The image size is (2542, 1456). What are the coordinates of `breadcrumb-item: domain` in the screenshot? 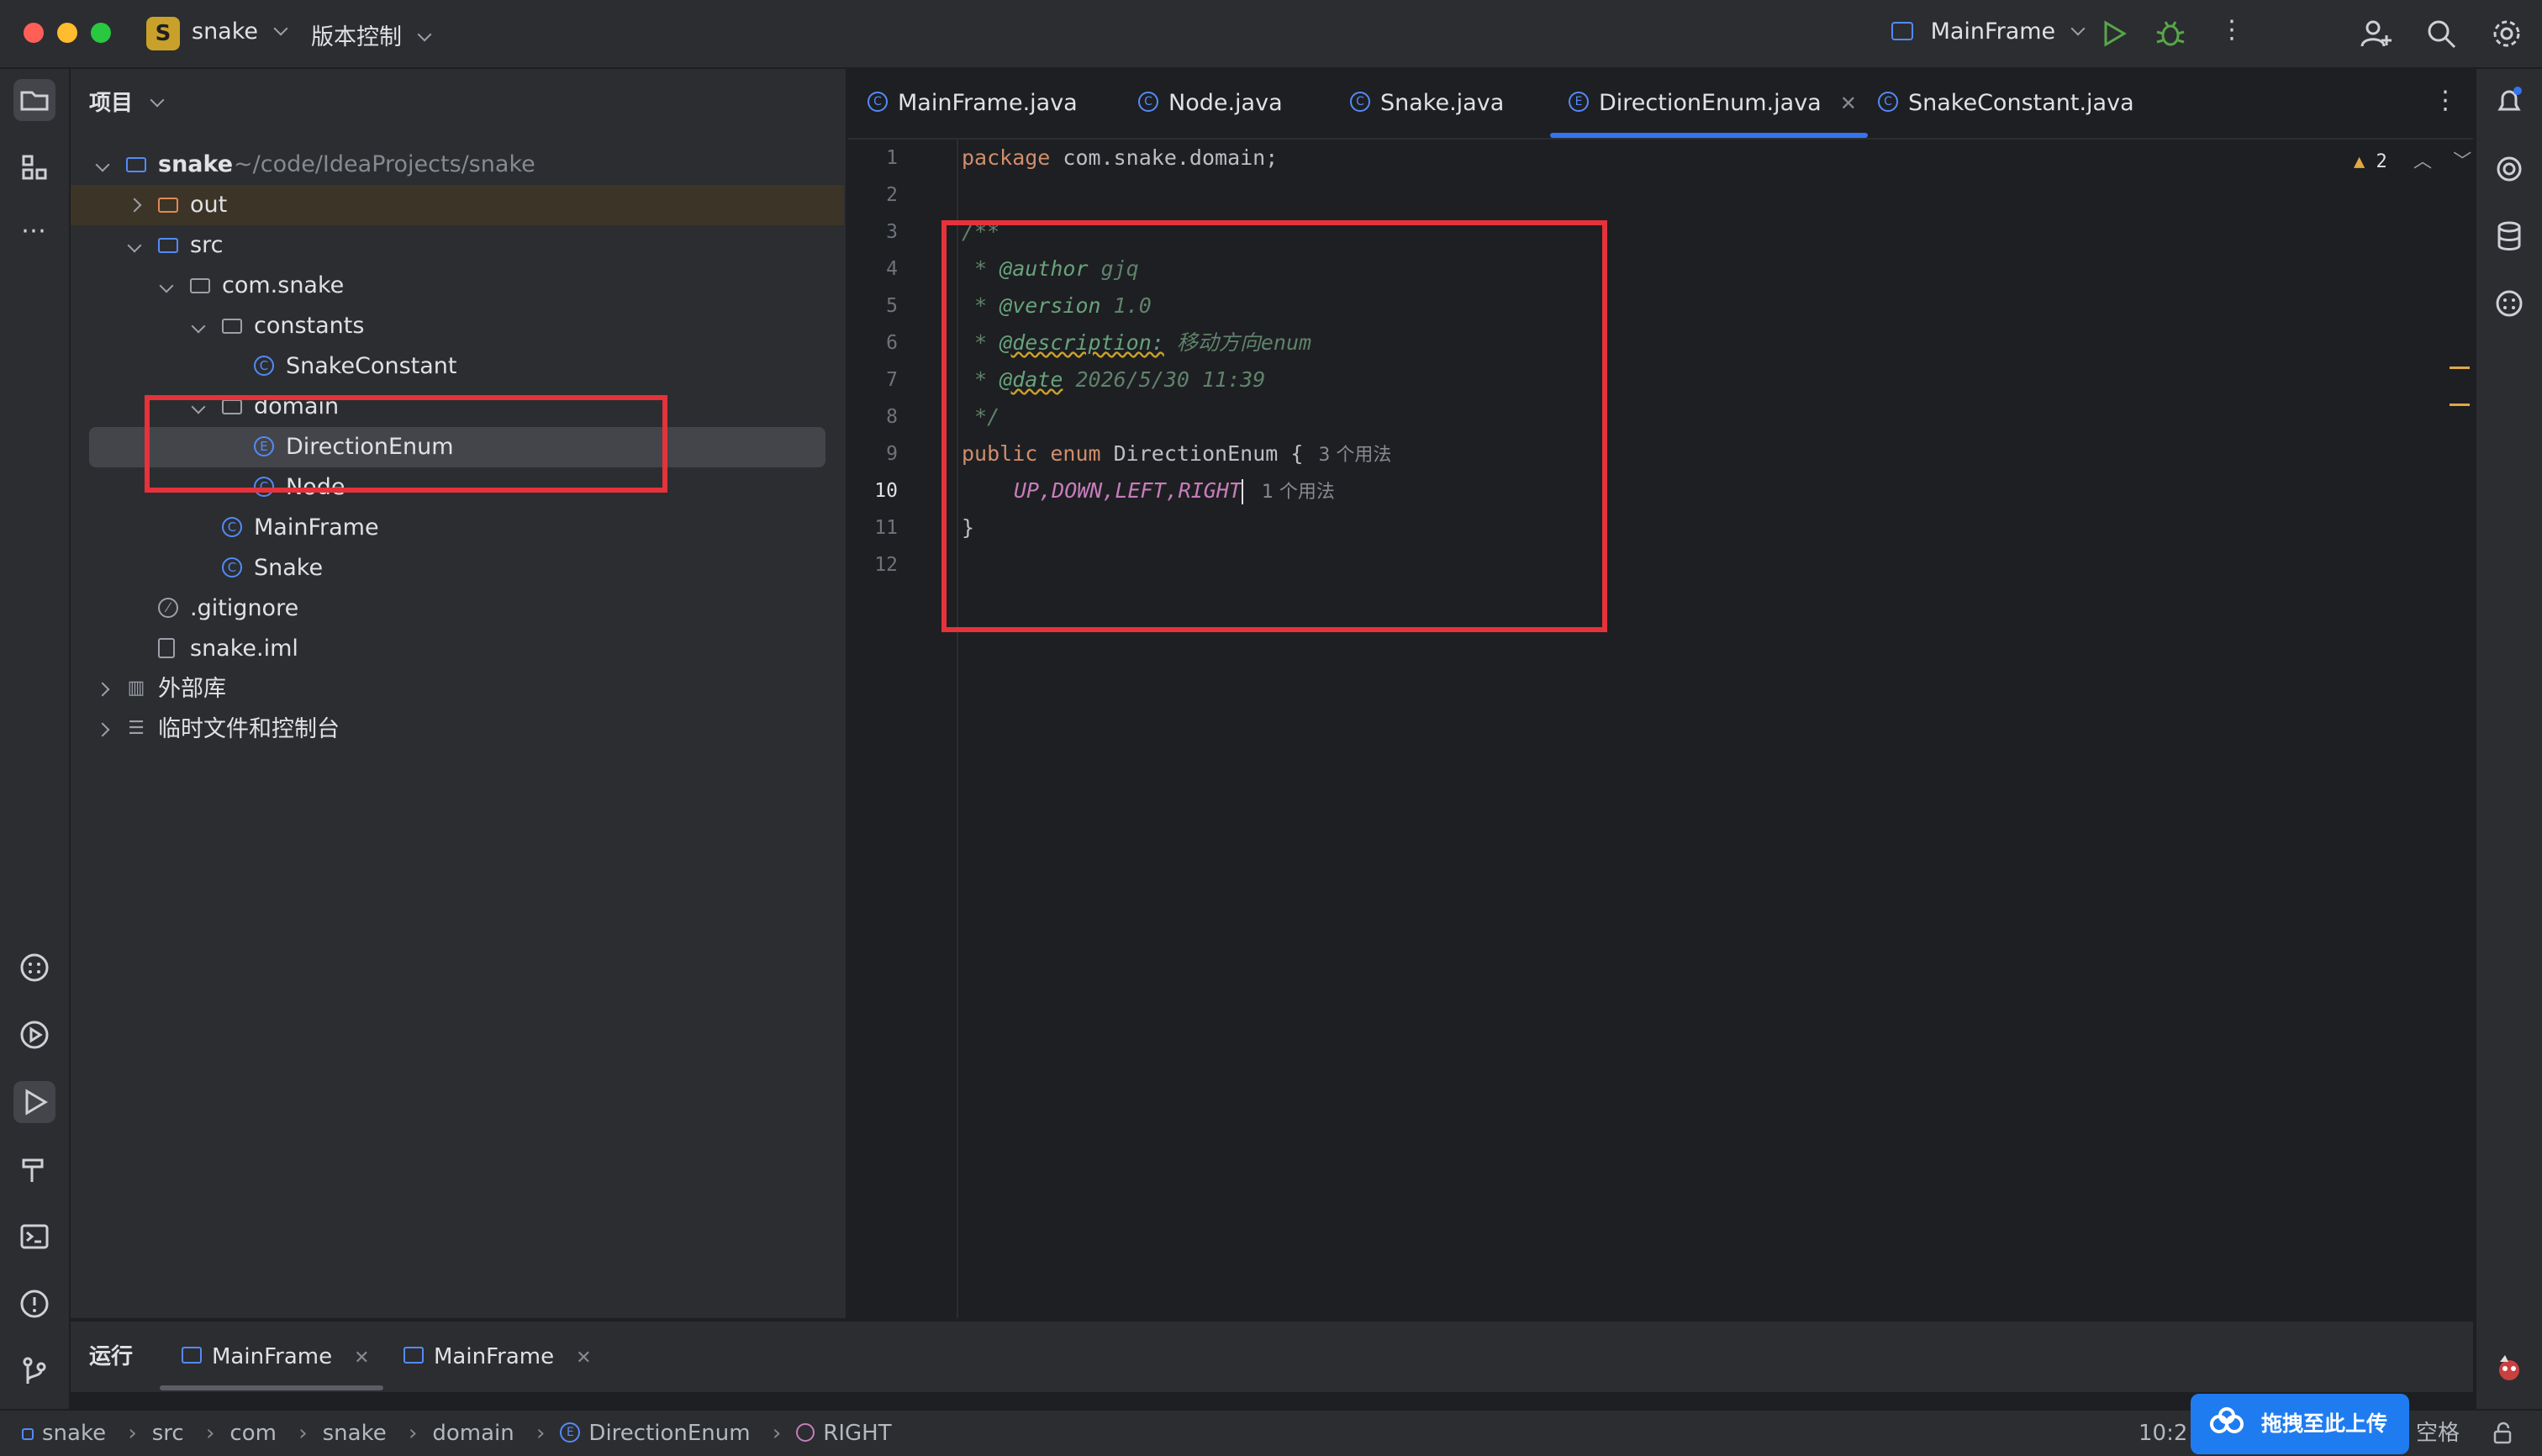 It's located at (473, 1433).